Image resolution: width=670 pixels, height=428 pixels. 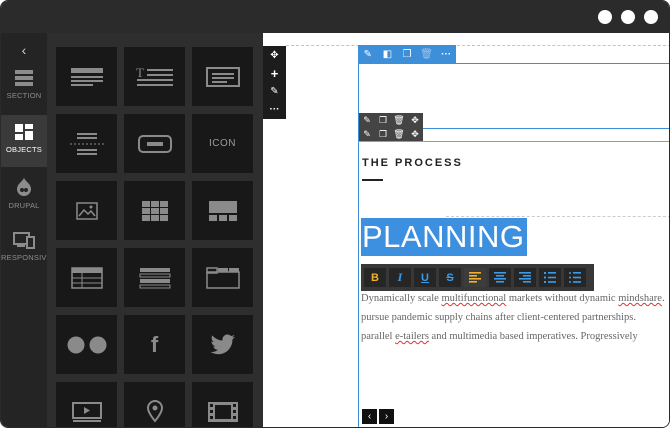 I want to click on underline-button: U, so click(x=425, y=277).